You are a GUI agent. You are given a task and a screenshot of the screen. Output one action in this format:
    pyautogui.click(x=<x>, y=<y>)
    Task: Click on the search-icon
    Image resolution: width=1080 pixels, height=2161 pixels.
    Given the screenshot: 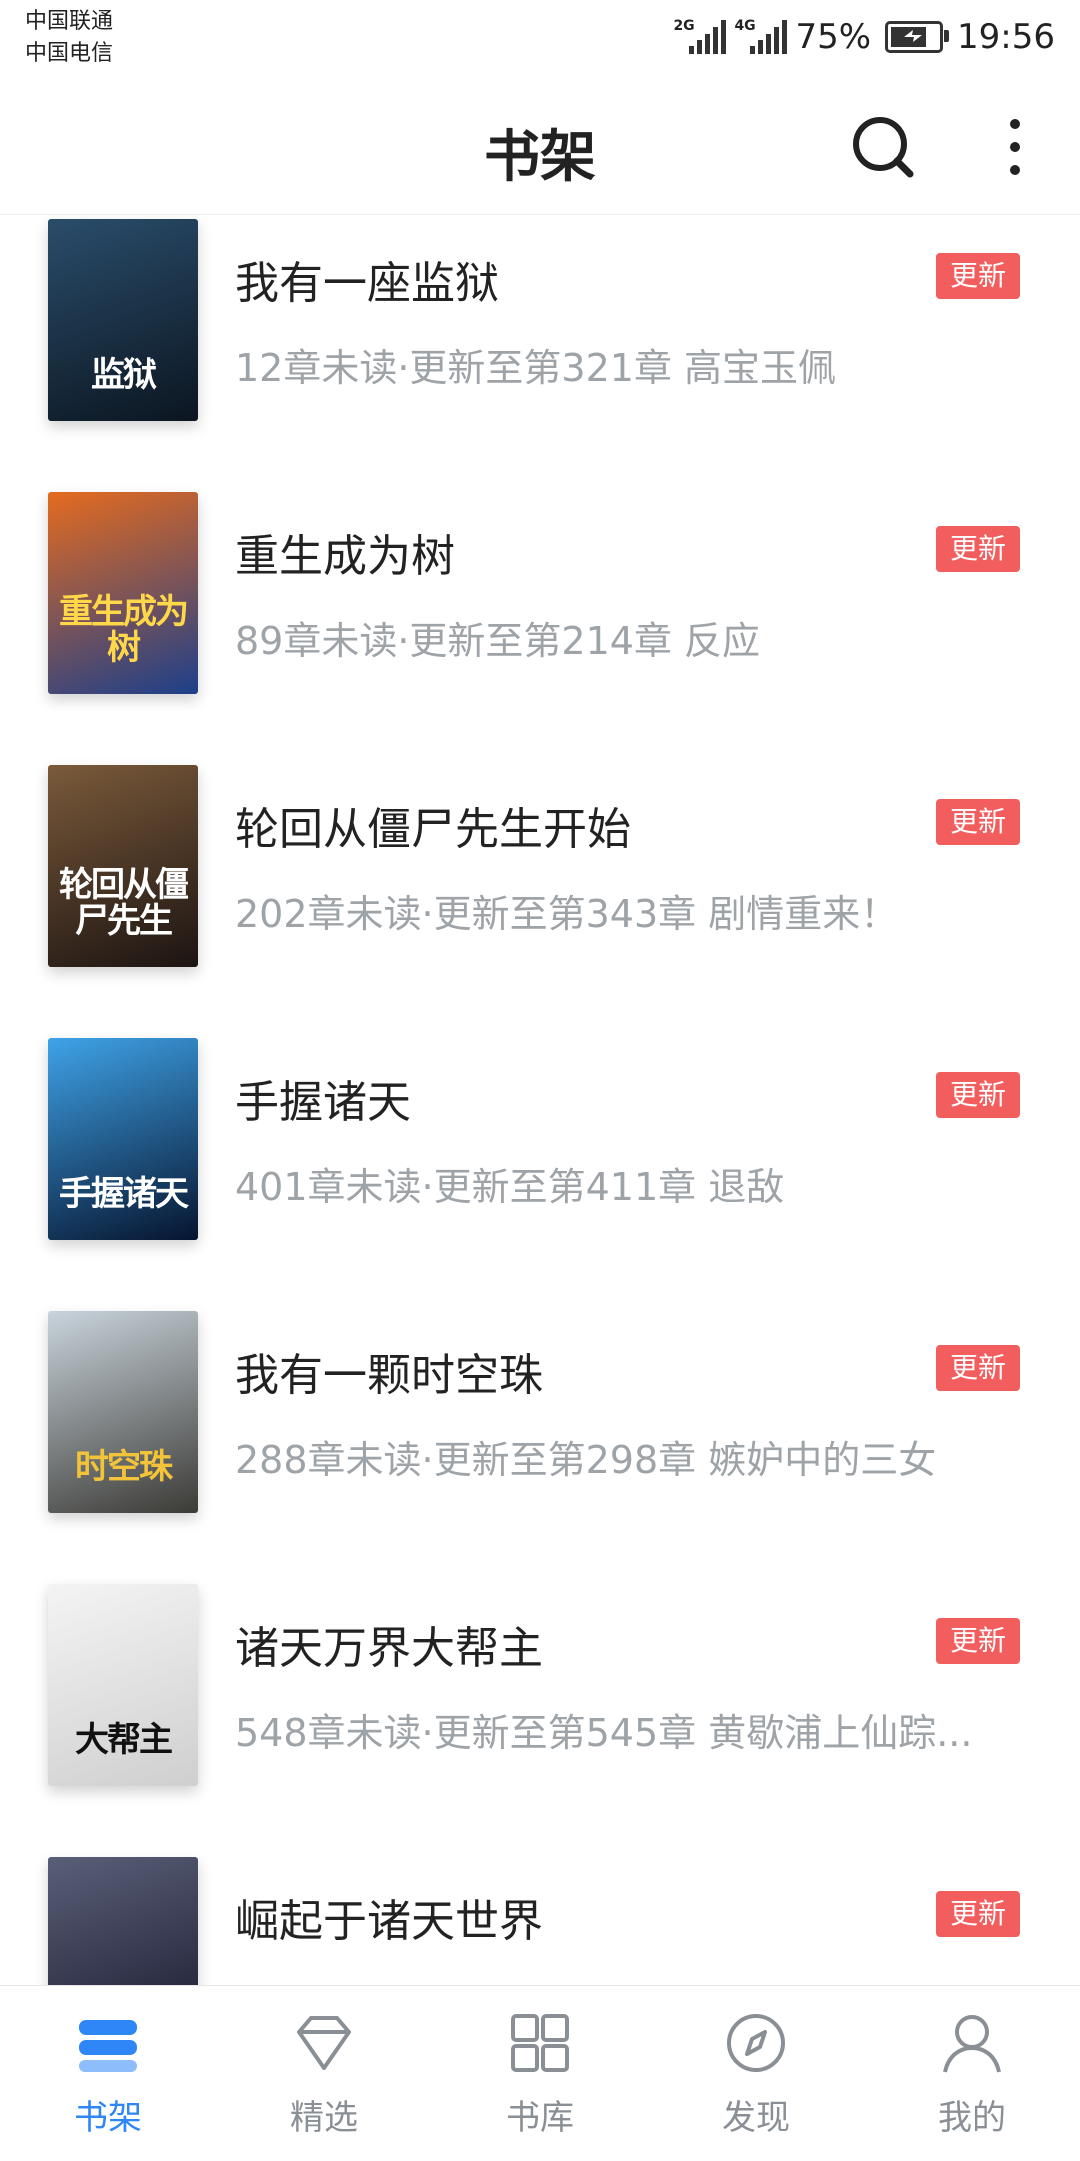 What is the action you would take?
    pyautogui.click(x=883, y=147)
    